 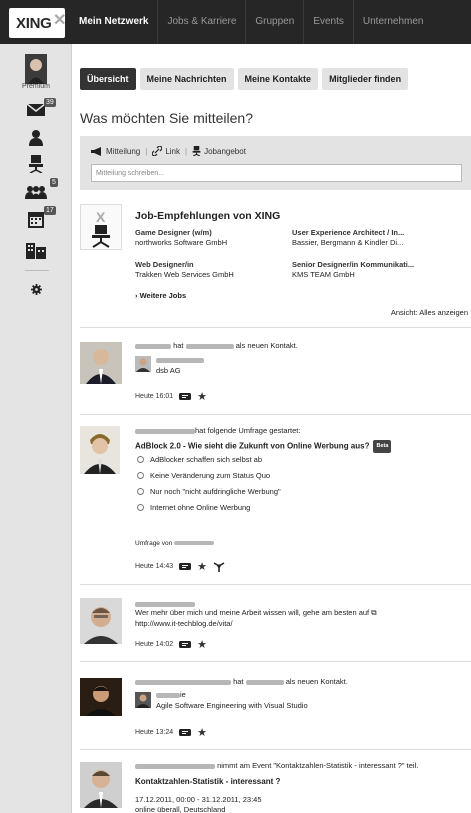 I want to click on sidebar-companies, so click(x=36, y=250).